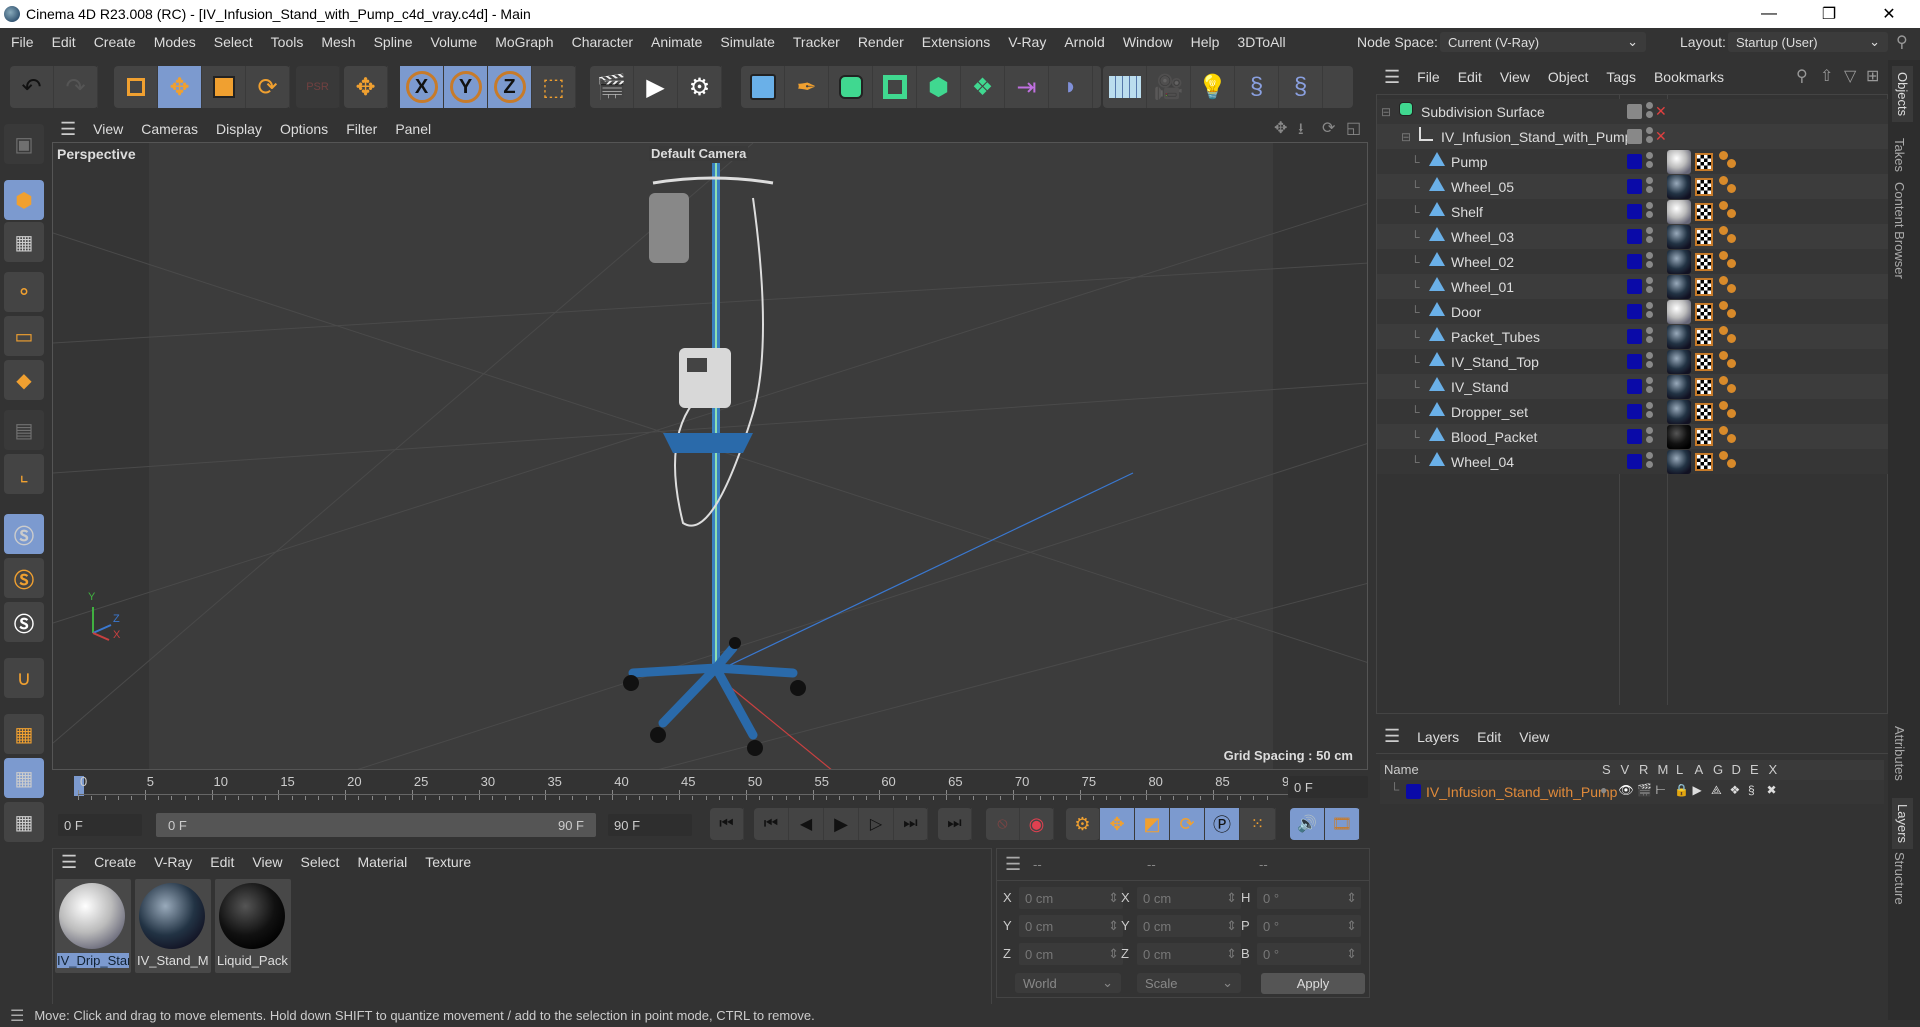 This screenshot has height=1027, width=1920. I want to click on material-menu-item-texture: Texture, so click(448, 862).